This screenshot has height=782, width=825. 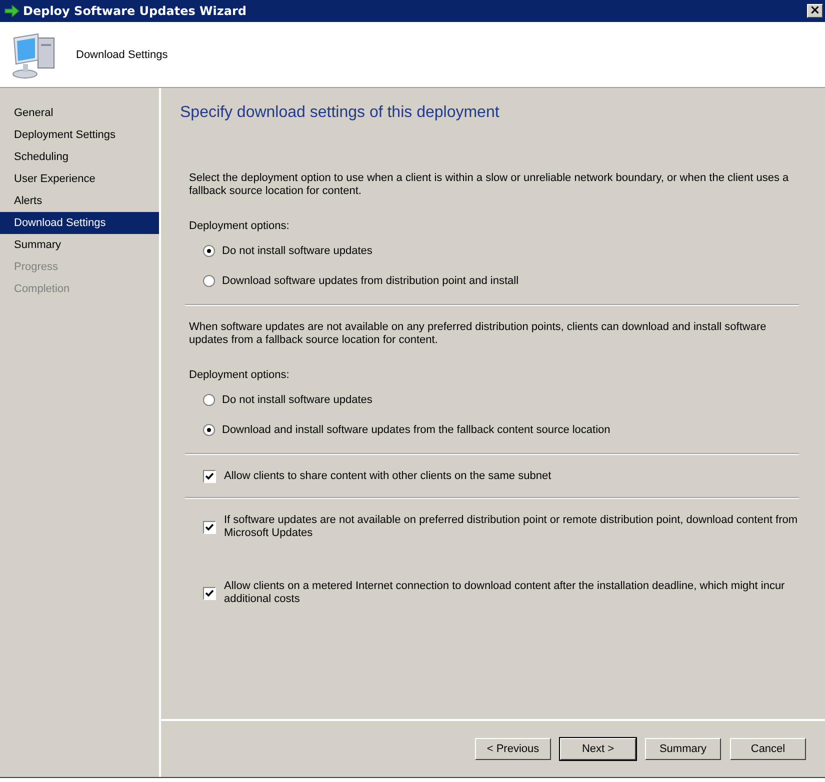 What do you see at coordinates (513, 749) in the screenshot?
I see `wizard-button: < Previous` at bounding box center [513, 749].